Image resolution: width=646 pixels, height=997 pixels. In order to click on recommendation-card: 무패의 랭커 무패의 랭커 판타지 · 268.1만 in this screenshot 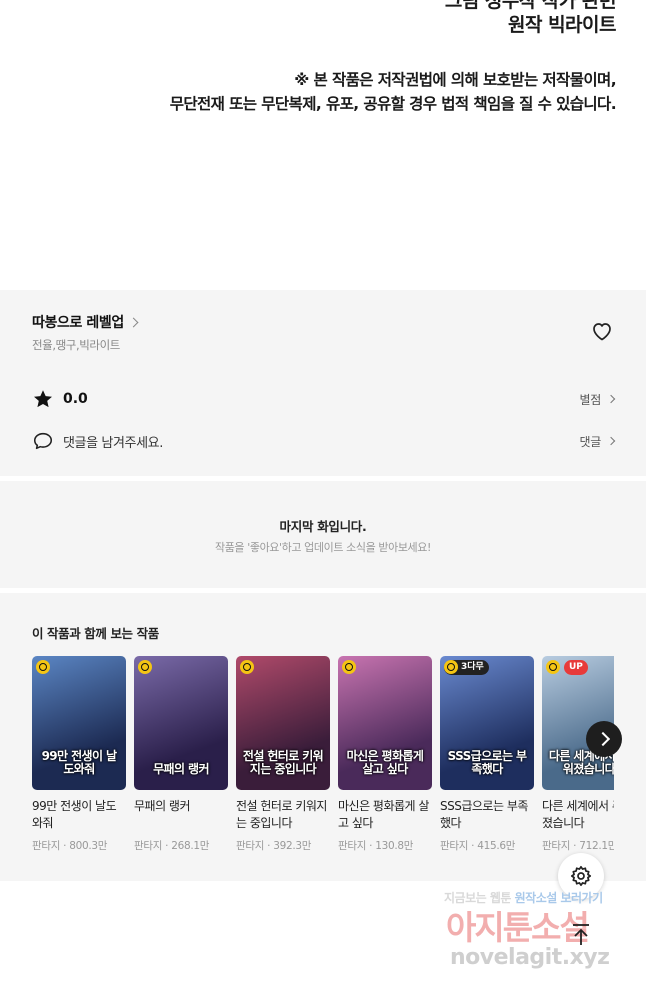, I will do `click(181, 754)`.